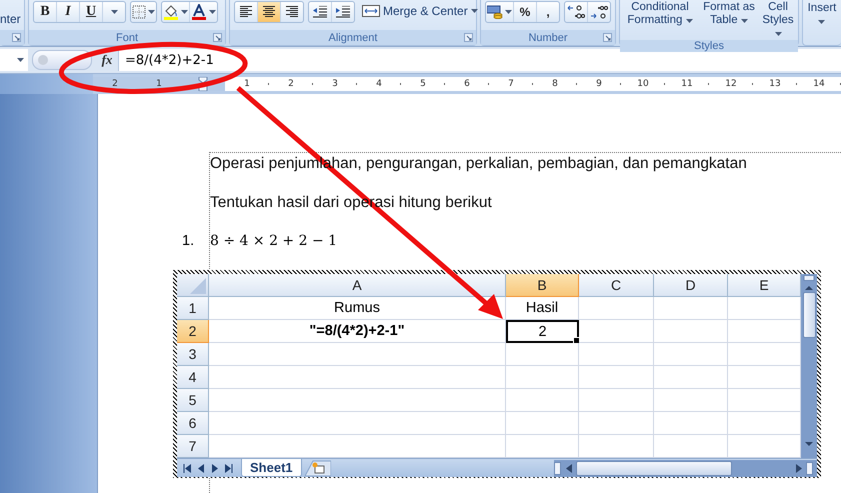  Describe the element at coordinates (809, 444) in the screenshot. I see `down-arrow-icon` at that location.